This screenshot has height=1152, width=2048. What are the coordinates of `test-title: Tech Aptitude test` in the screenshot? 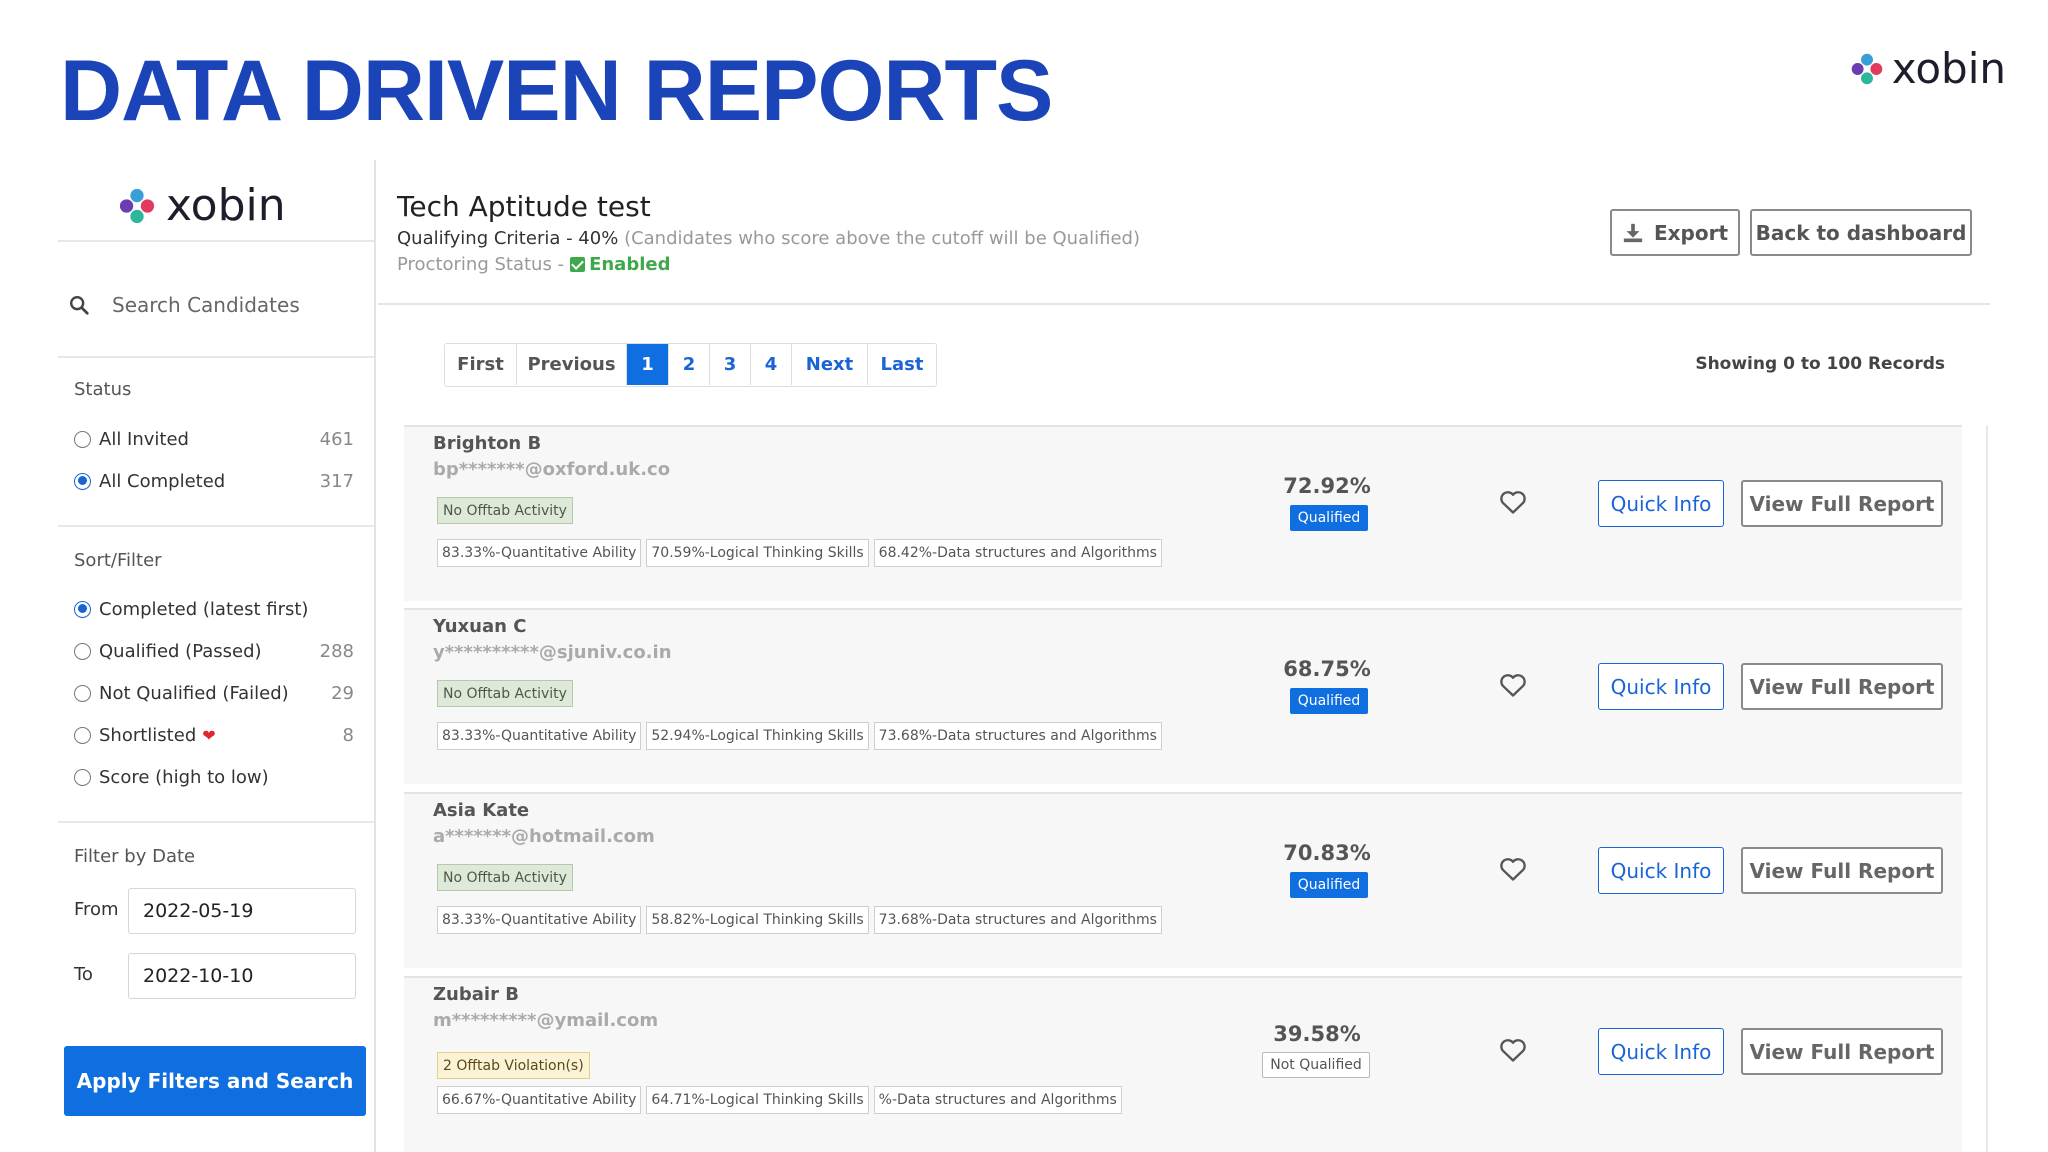 It's located at (524, 206).